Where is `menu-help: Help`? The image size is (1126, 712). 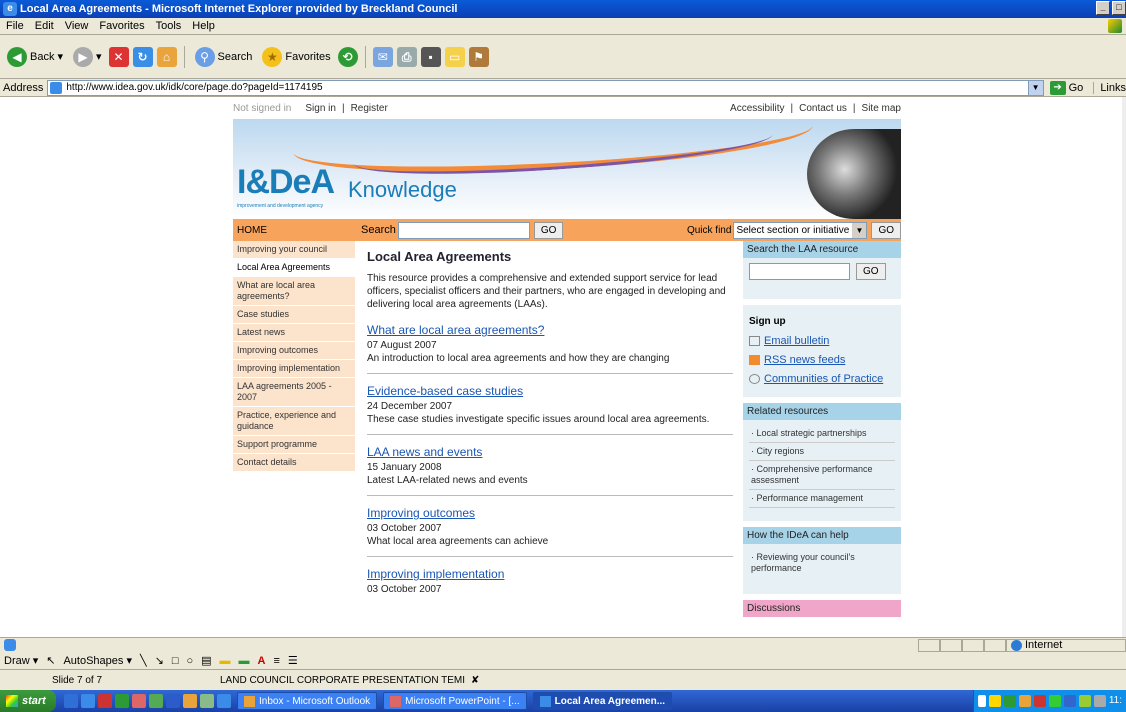 menu-help: Help is located at coordinates (203, 26).